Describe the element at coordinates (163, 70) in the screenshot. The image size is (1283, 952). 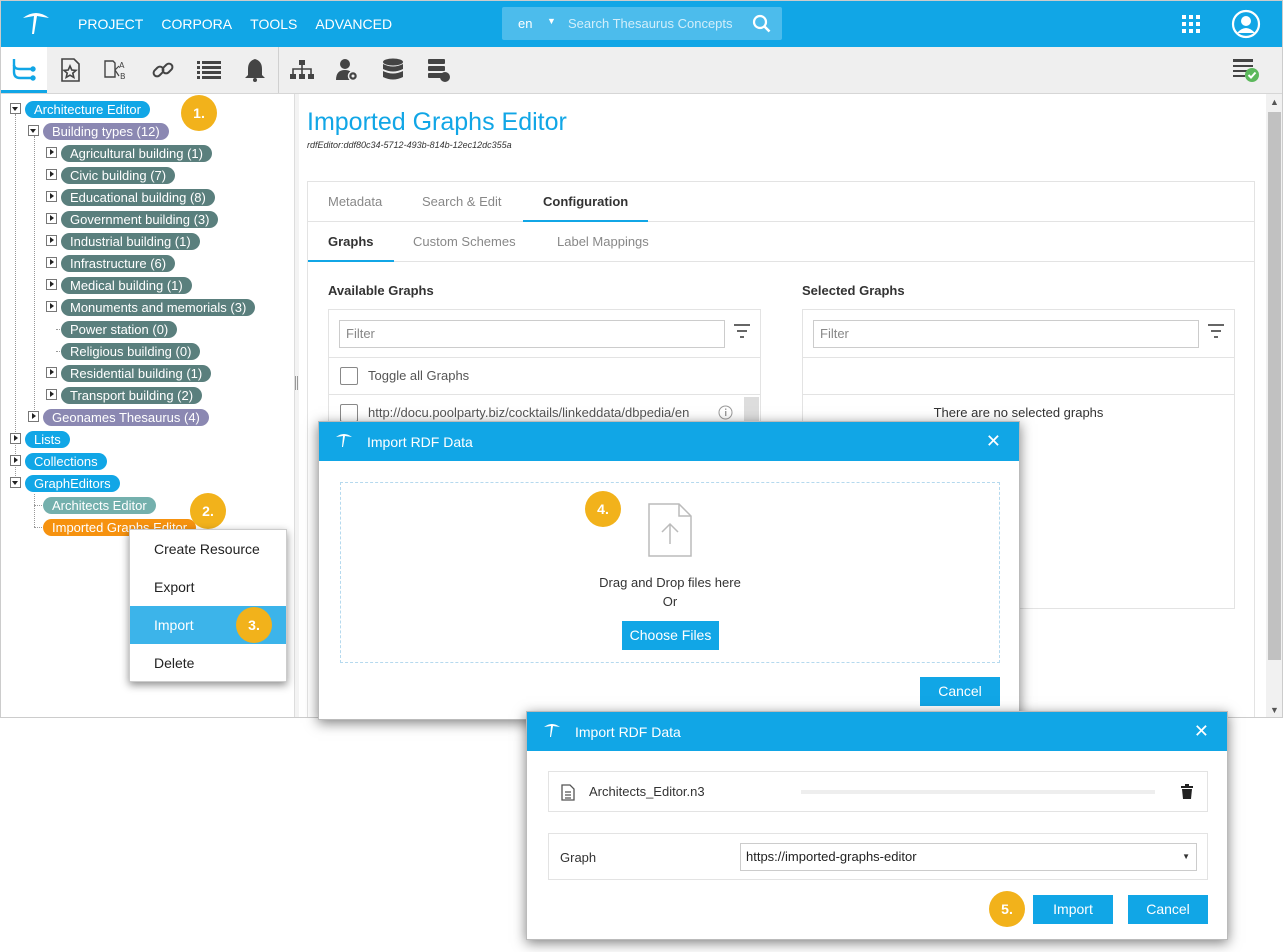
I see `link-icon` at that location.